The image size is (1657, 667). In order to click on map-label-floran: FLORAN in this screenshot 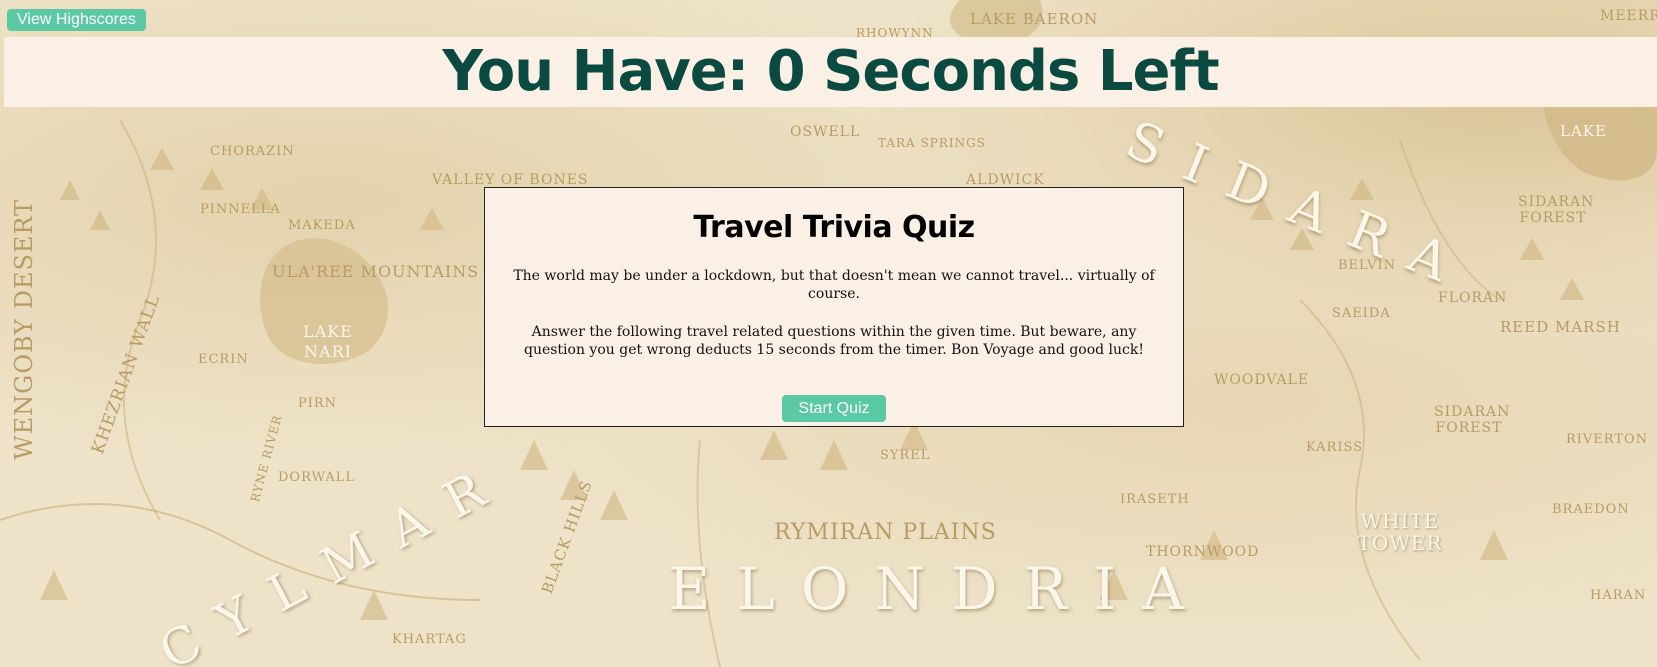, I will do `click(1473, 298)`.